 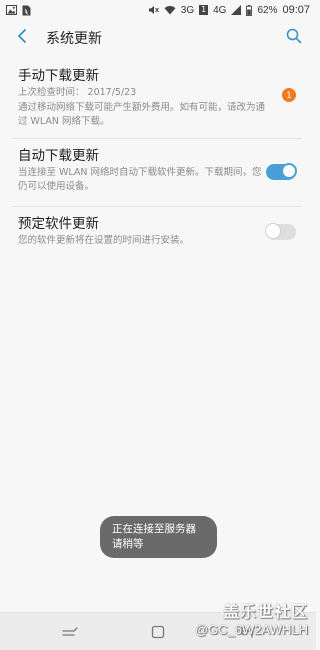 I want to click on recent-apps-icon, so click(x=70, y=633).